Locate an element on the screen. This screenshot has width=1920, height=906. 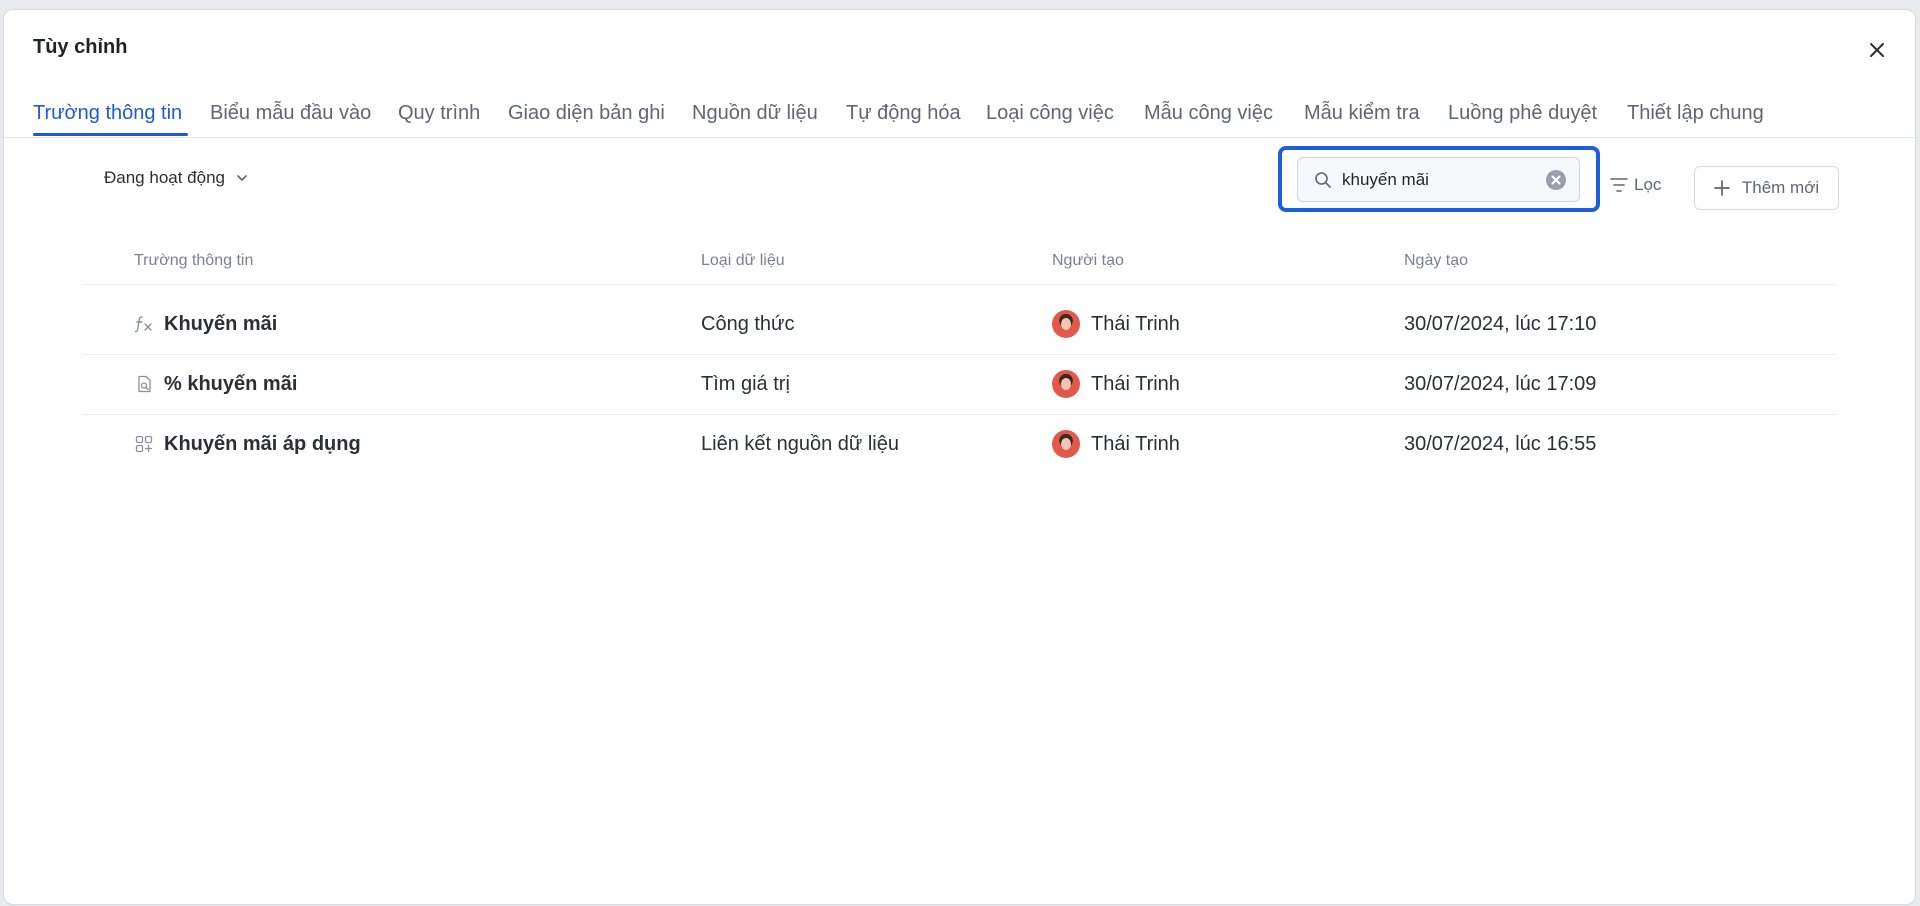
close-button is located at coordinates (1877, 50).